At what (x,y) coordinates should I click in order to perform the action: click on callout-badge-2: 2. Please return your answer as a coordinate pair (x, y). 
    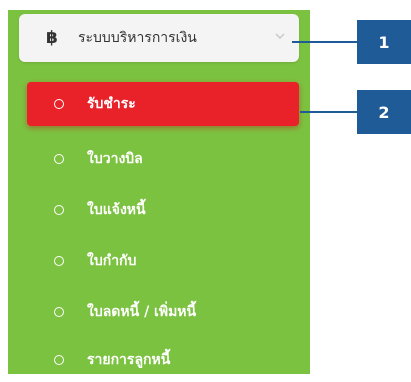
    Looking at the image, I should click on (384, 112).